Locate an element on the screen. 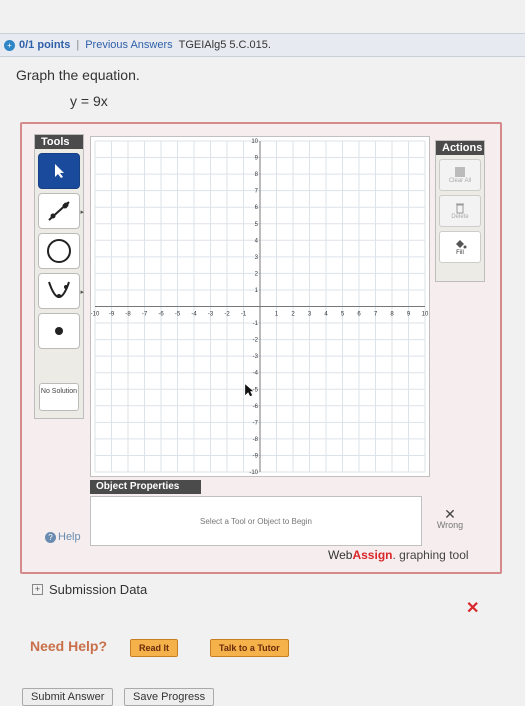 Image resolution: width=525 pixels, height=706 pixels. x-tick-label: 1 is located at coordinates (277, 315).